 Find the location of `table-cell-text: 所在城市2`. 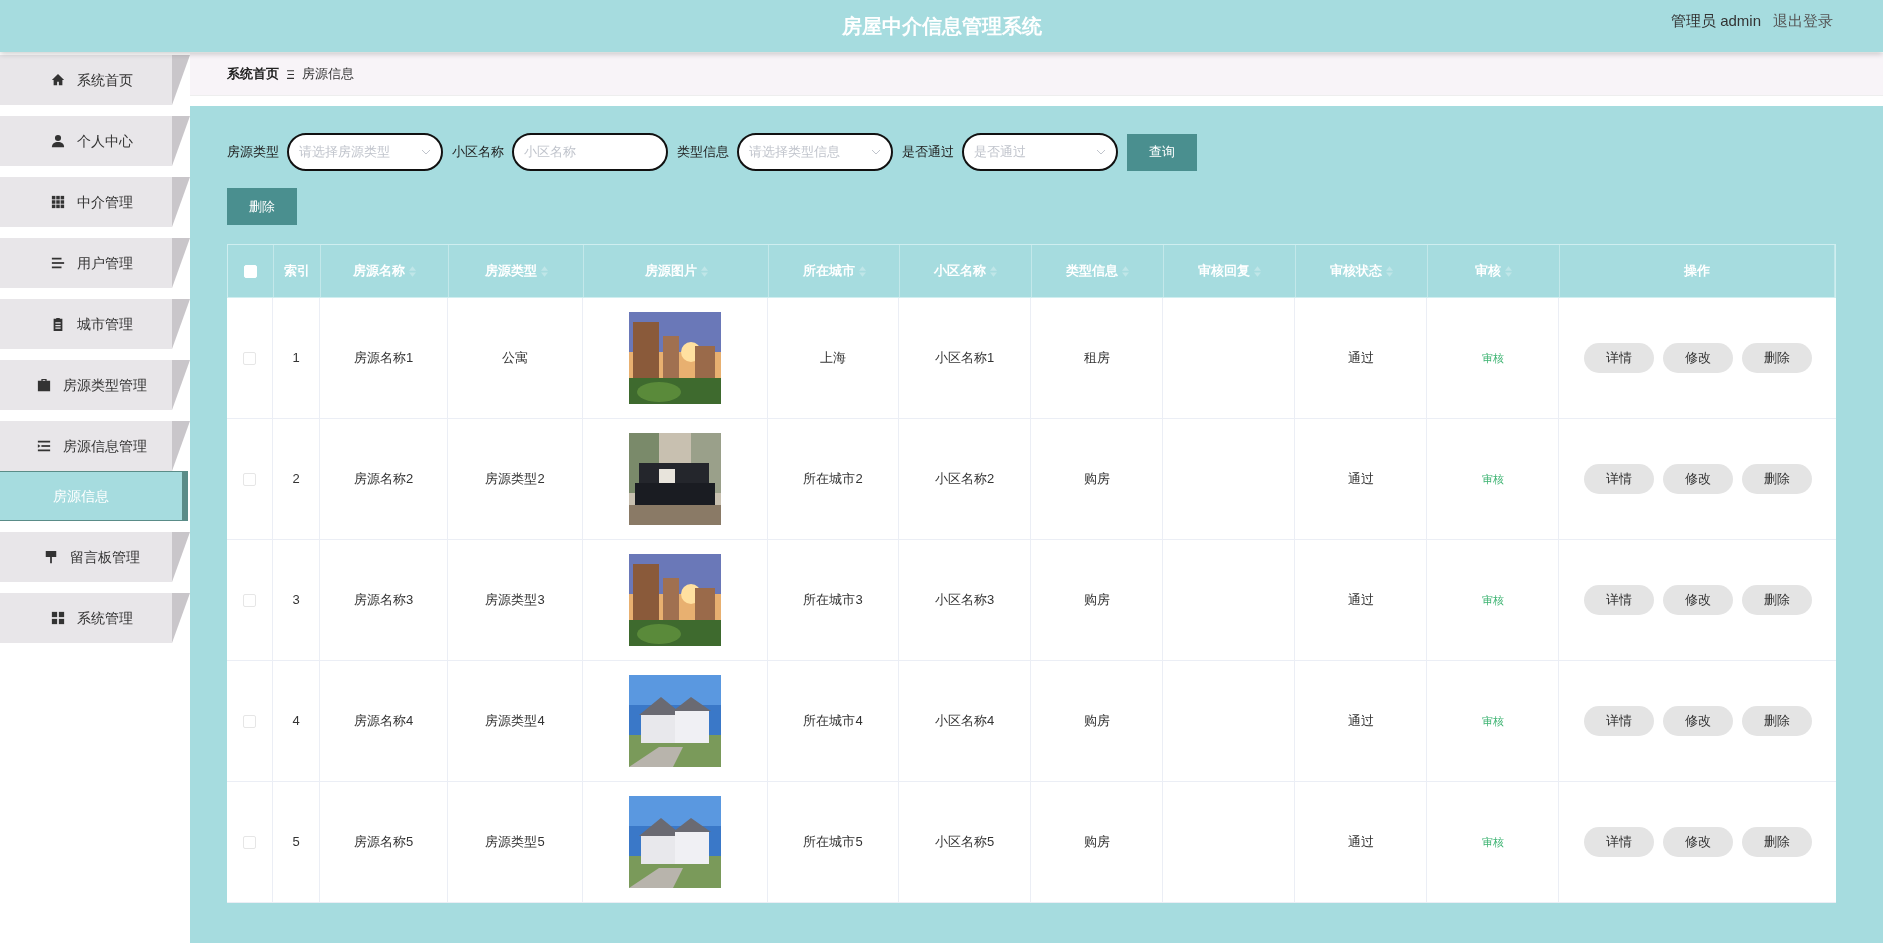

table-cell-text: 所在城市2 is located at coordinates (833, 479).